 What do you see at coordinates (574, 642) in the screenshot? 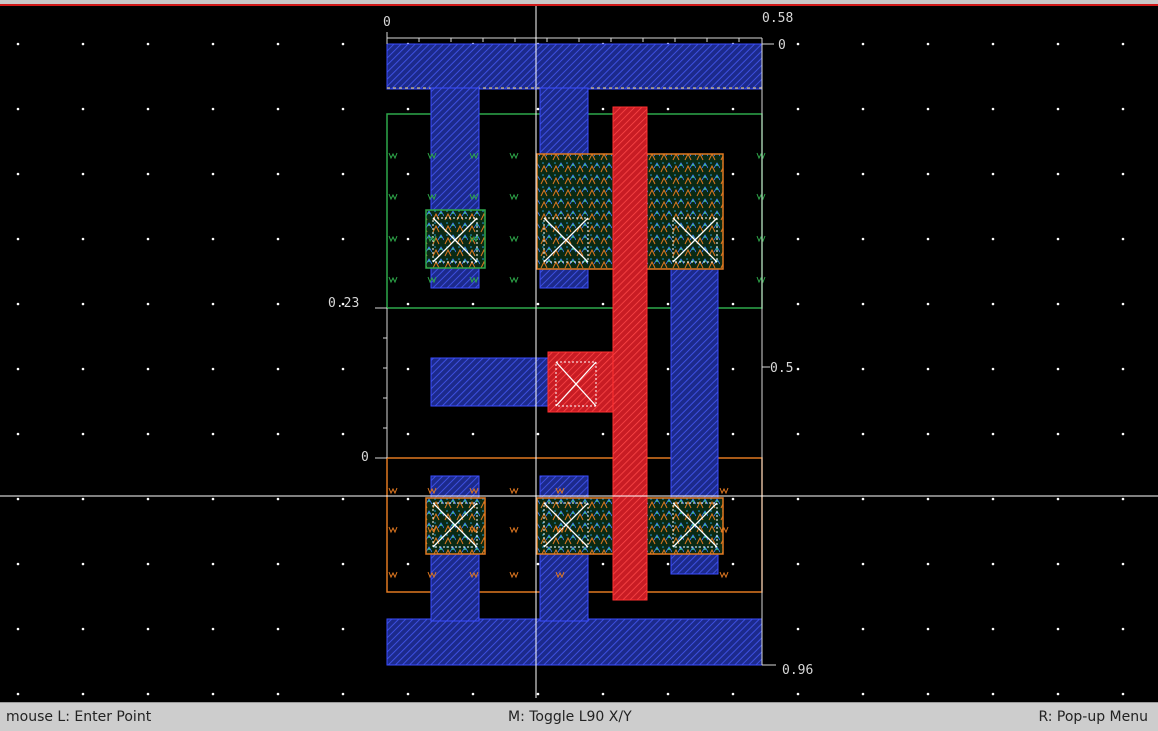
I see `metal1-bottom-rail` at bounding box center [574, 642].